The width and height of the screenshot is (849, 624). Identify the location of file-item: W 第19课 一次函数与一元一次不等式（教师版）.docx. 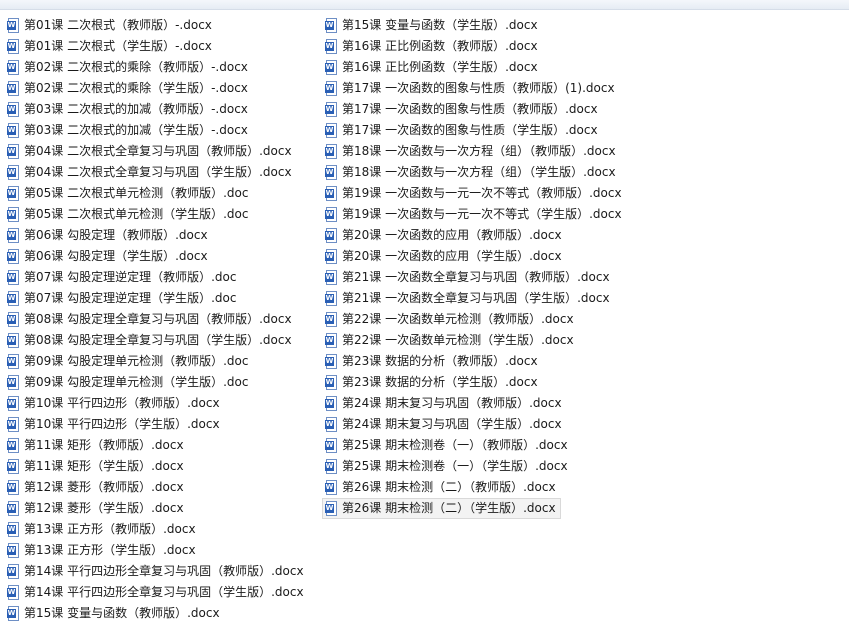
(474, 193).